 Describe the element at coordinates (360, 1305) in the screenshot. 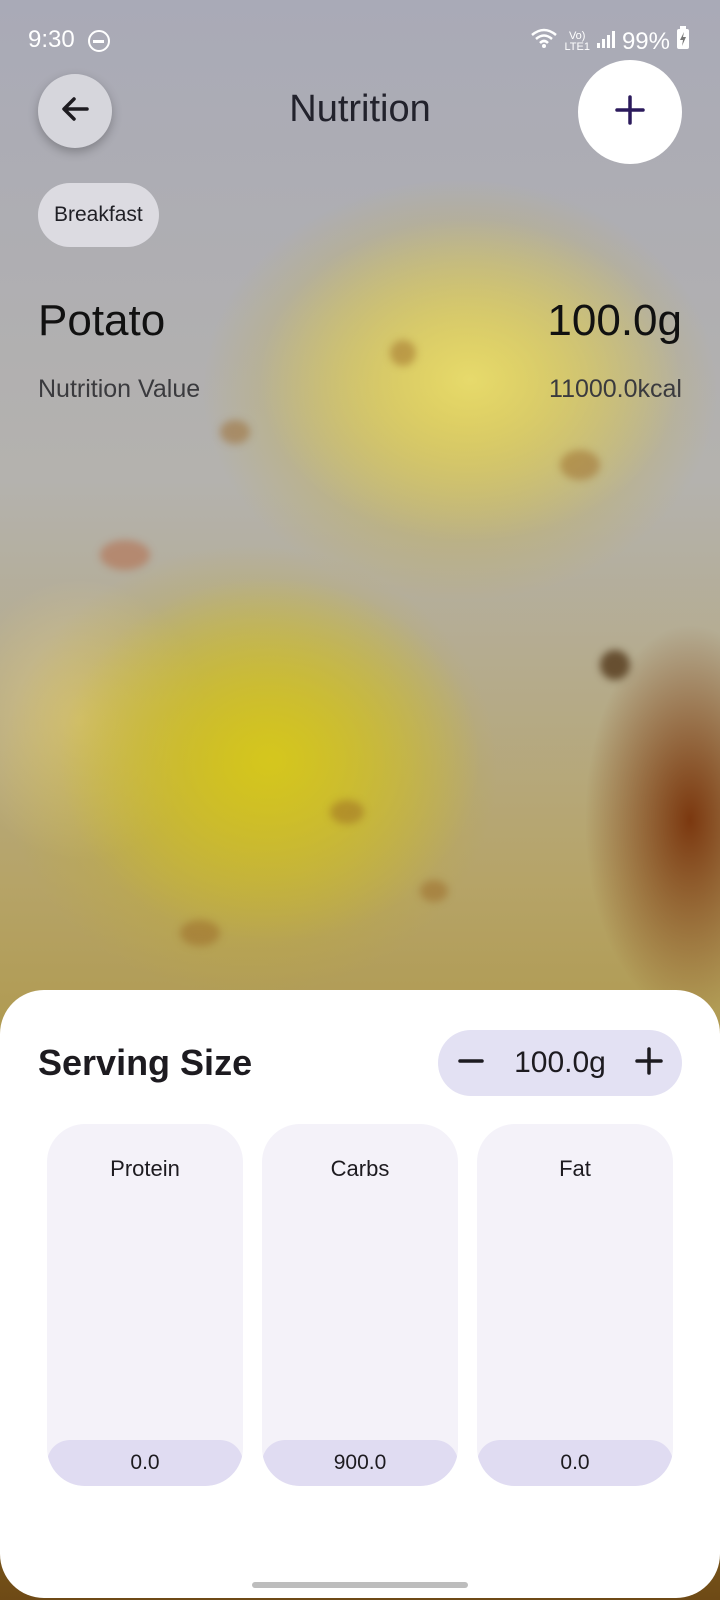

I see `macro-card-carbs: Carbs 900.0` at that location.